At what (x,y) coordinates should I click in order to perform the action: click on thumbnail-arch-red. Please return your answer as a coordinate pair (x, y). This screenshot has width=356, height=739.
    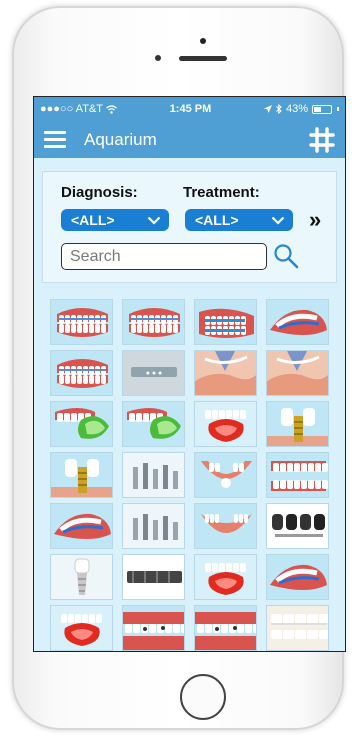
    Looking at the image, I should click on (225, 526).